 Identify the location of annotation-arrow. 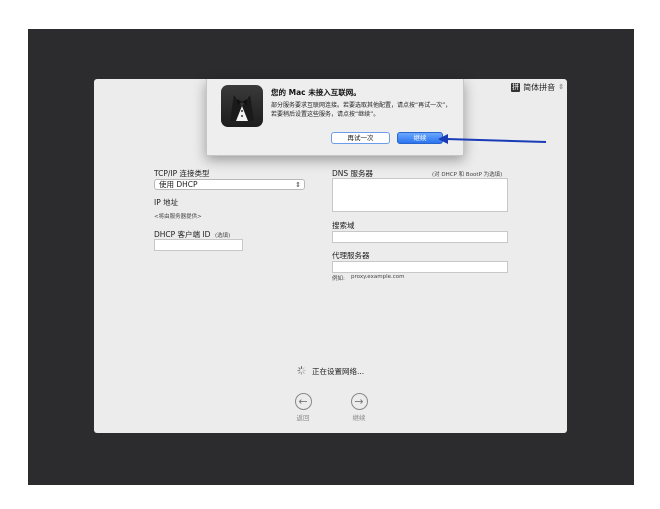
(492, 139).